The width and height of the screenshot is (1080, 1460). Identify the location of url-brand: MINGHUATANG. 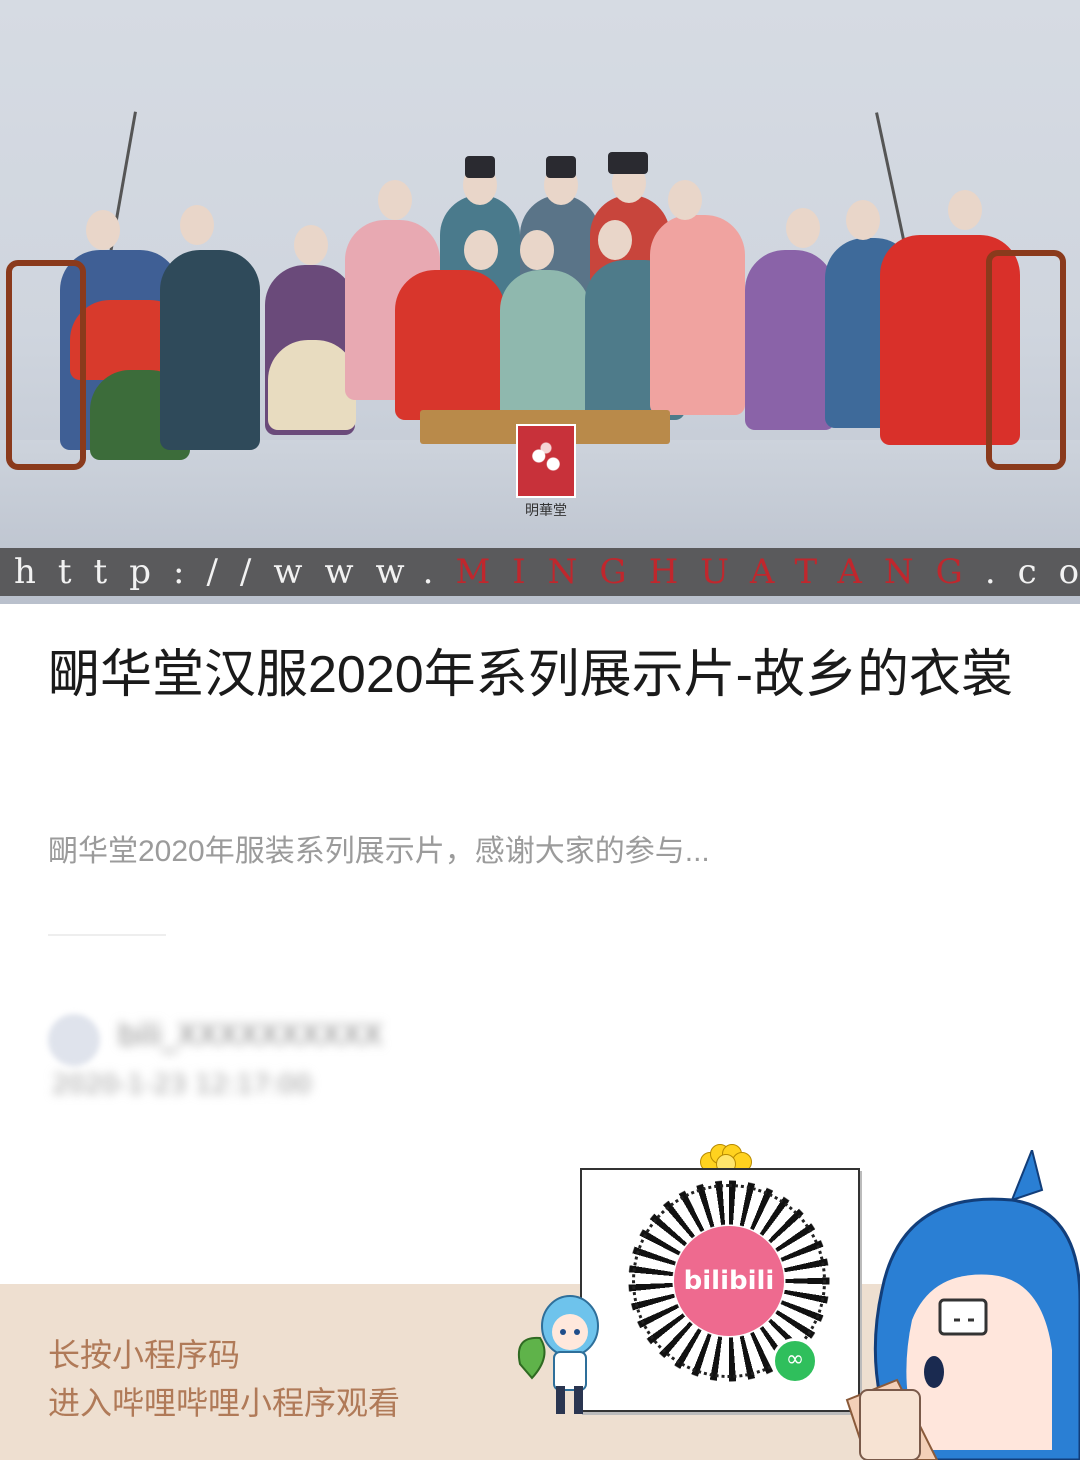
(720, 572).